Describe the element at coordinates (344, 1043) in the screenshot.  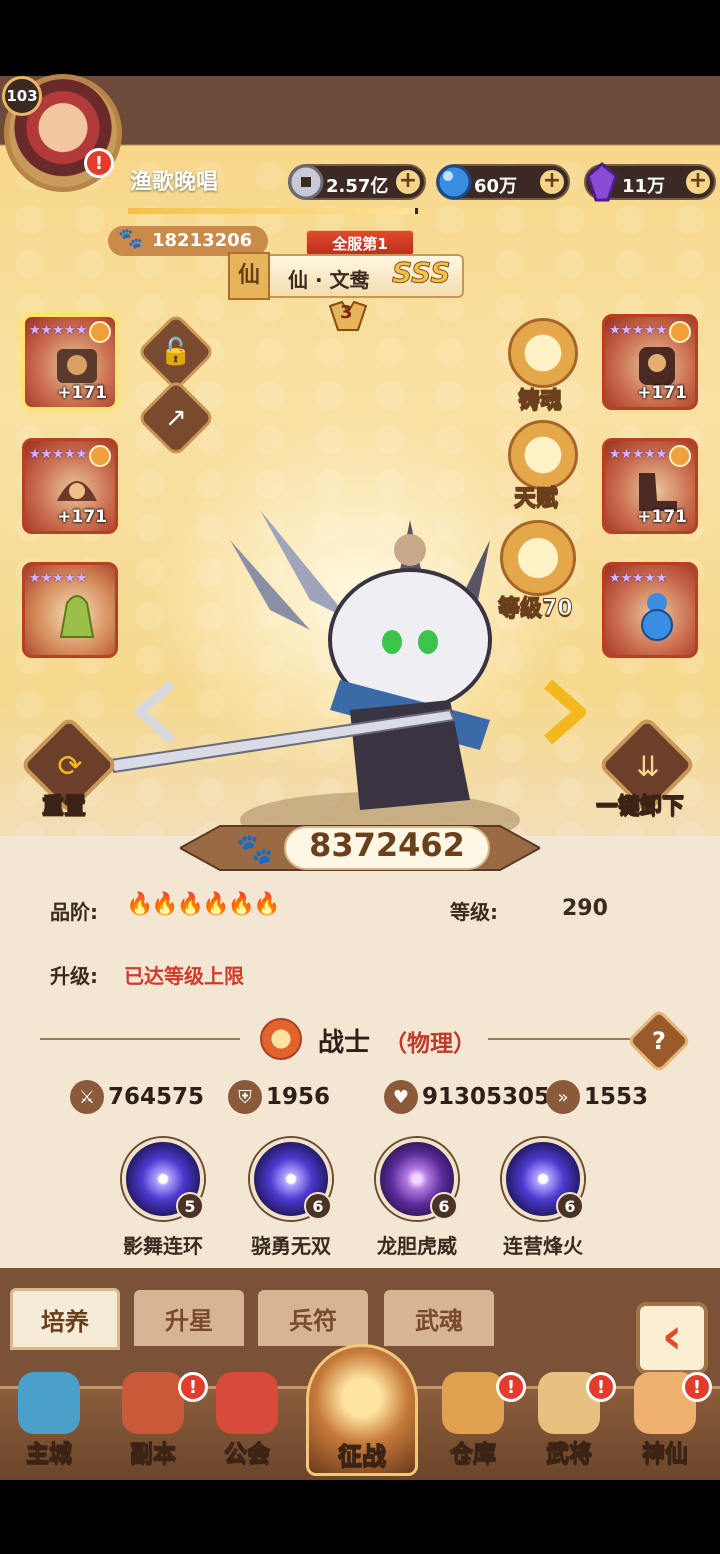
I see `hero-class-name: 战士` at that location.